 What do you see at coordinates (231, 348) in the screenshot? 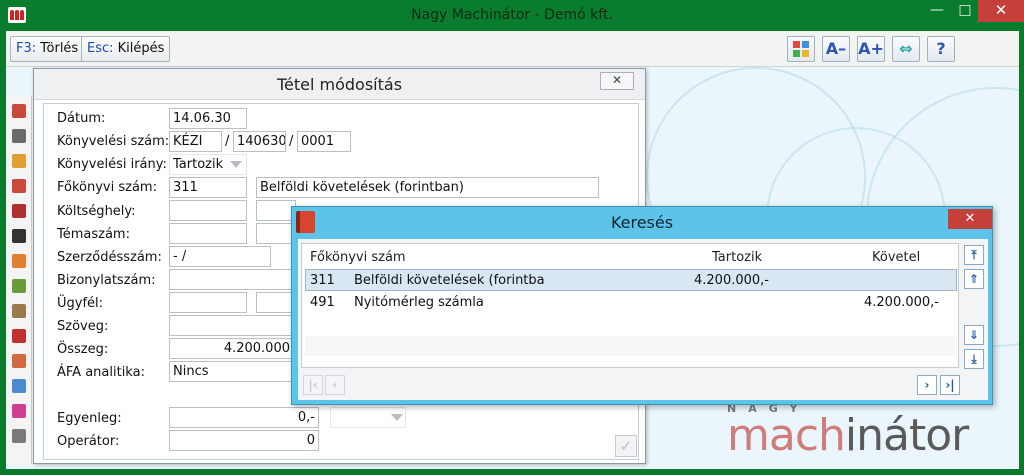
I see `amount-field: 4.200.000` at bounding box center [231, 348].